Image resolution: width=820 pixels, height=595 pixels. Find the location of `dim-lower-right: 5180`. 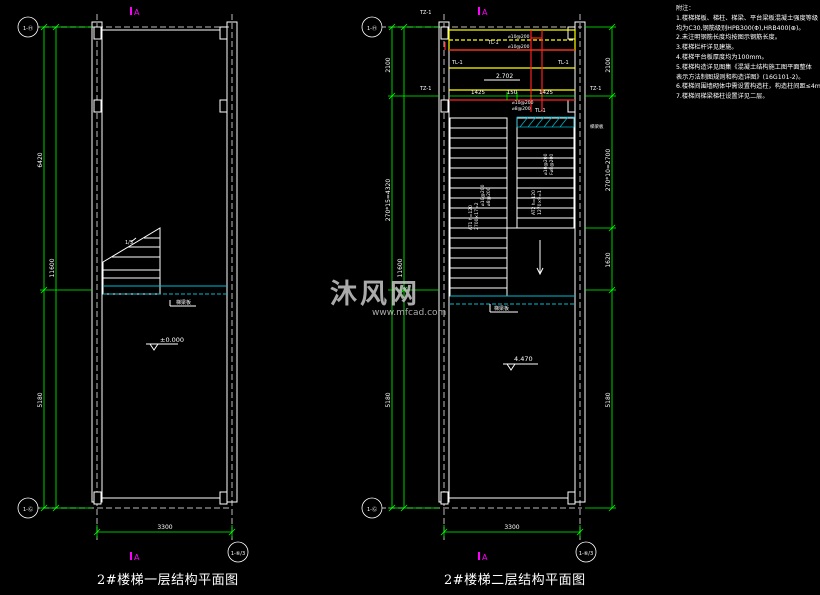

dim-lower-right: 5180 is located at coordinates (388, 399).